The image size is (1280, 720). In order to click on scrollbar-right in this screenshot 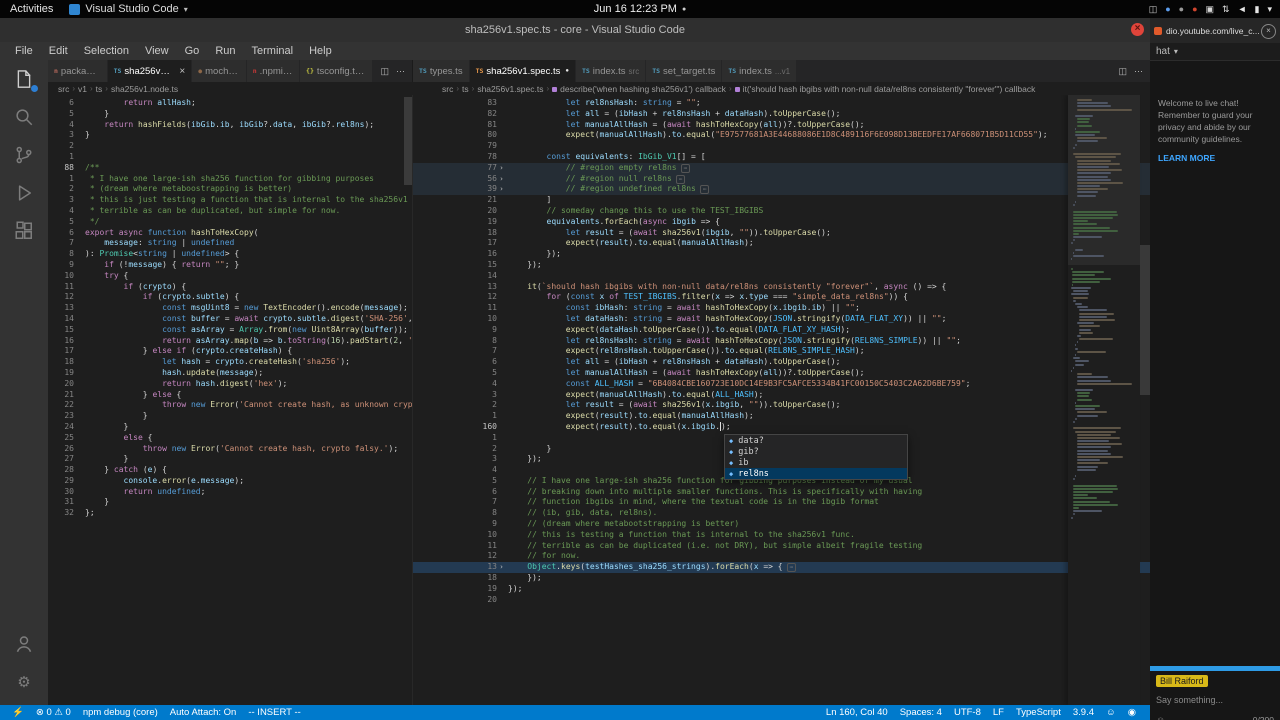, I will do `click(1145, 320)`.